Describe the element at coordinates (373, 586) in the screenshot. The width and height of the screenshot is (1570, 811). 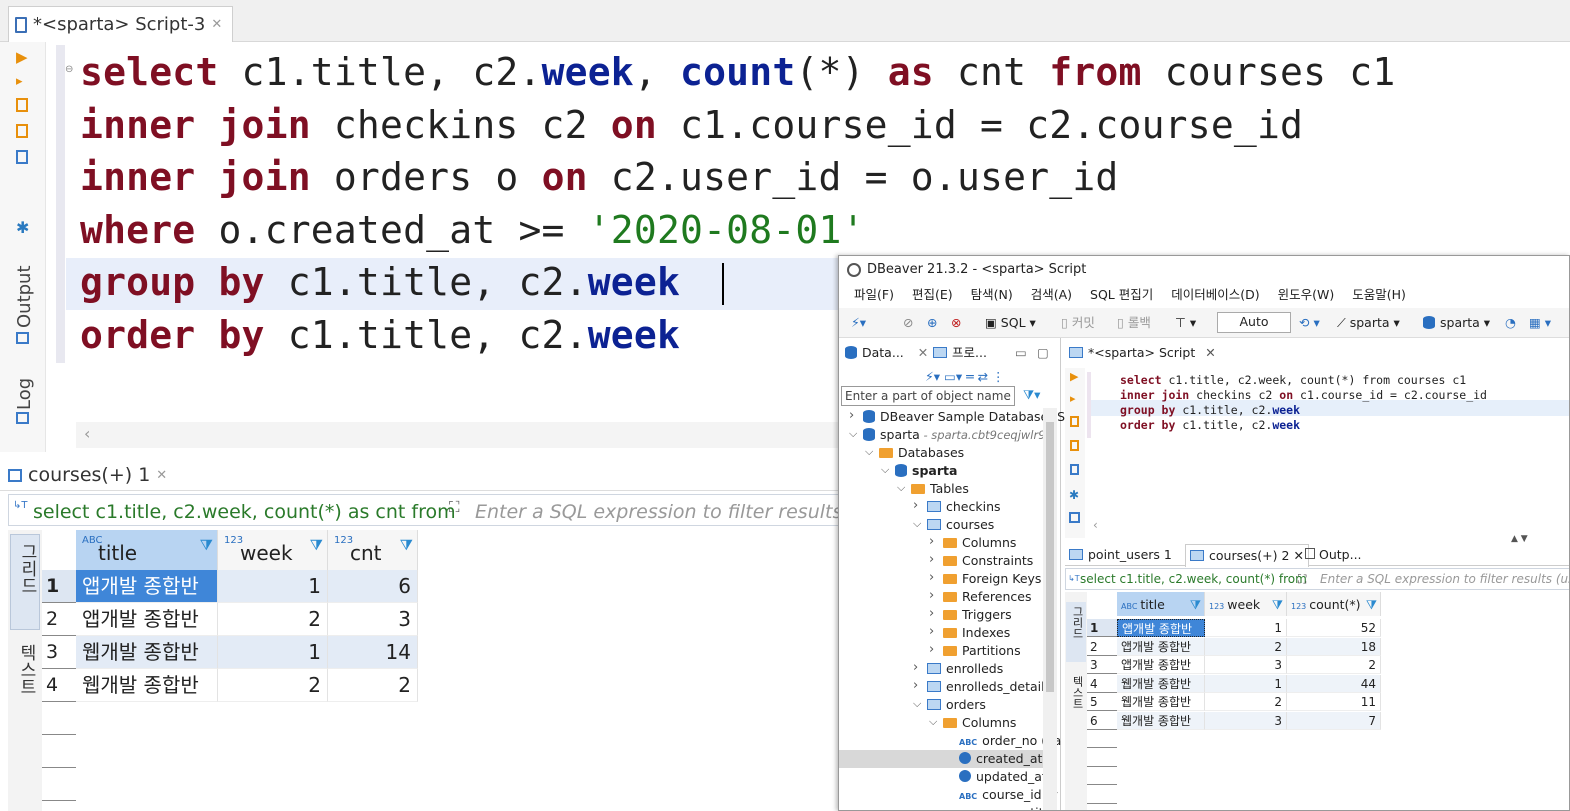
I see `table-cell: 6` at that location.